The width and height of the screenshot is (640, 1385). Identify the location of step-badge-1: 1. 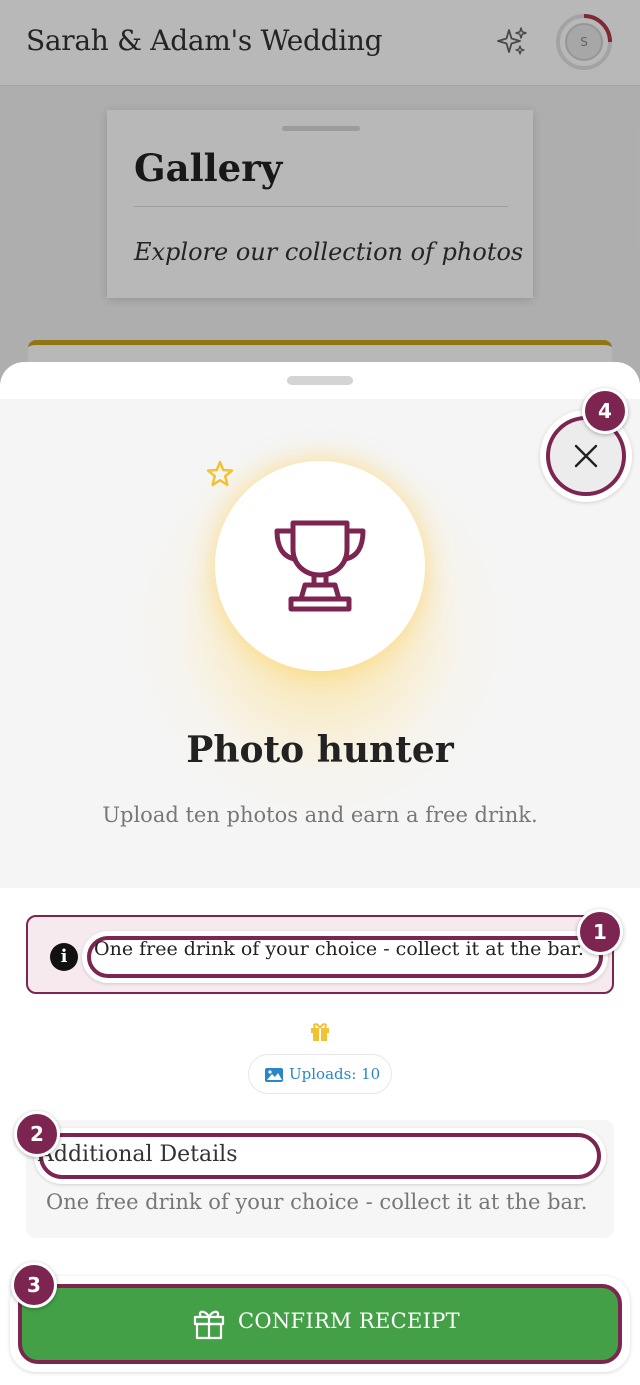
(600, 932).